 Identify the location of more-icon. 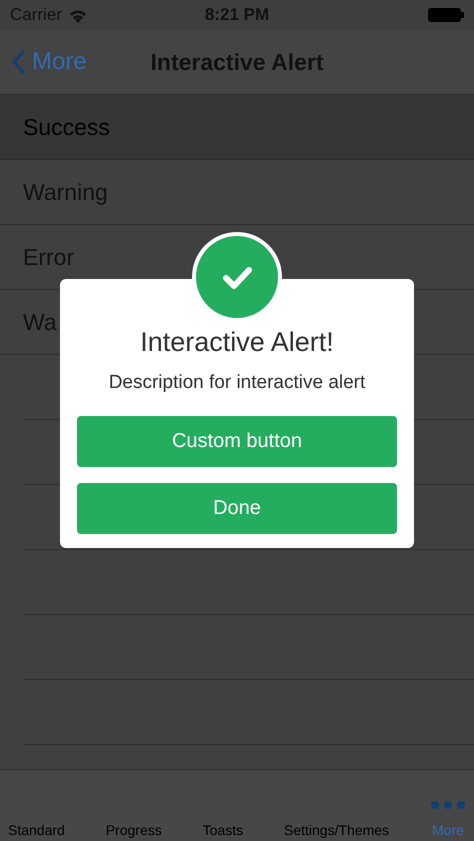
(448, 805).